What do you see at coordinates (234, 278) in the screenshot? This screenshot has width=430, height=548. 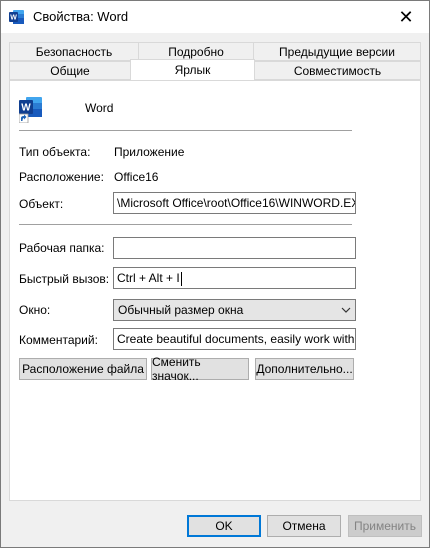 I see `hotkey-field: Ctrl + Alt + I` at bounding box center [234, 278].